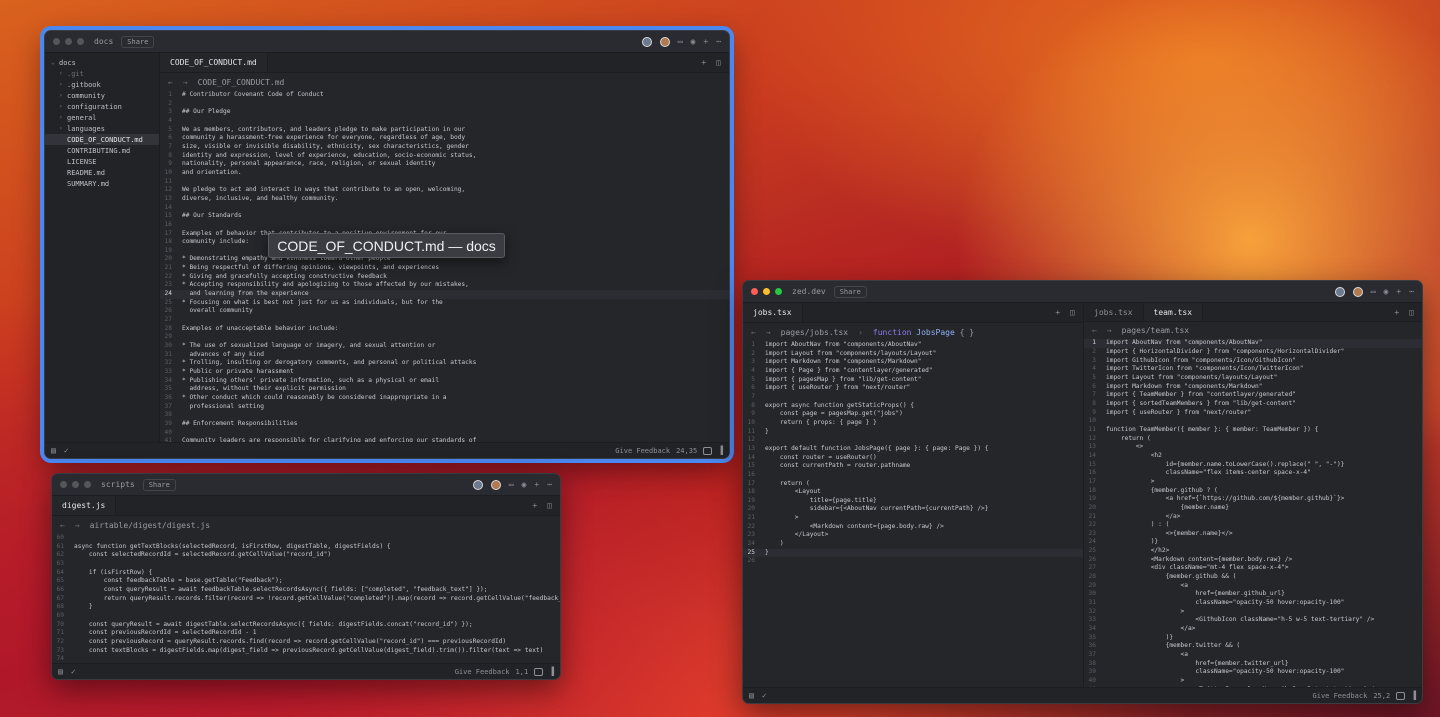 Image resolution: width=1440 pixels, height=717 pixels. What do you see at coordinates (913, 423) in the screenshot?
I see `code-line: 10 return { props: { page } }` at bounding box center [913, 423].